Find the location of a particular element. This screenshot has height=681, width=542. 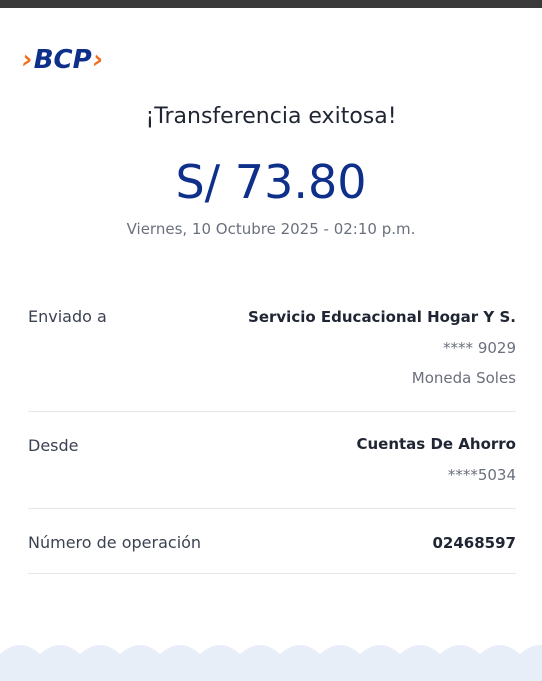

receipt-wavy-footer is located at coordinates (271, 663).